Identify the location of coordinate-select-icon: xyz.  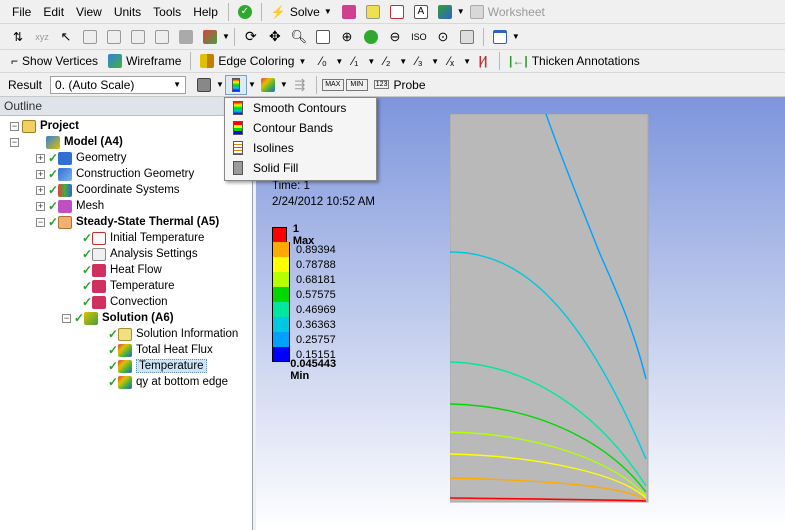
(42, 36).